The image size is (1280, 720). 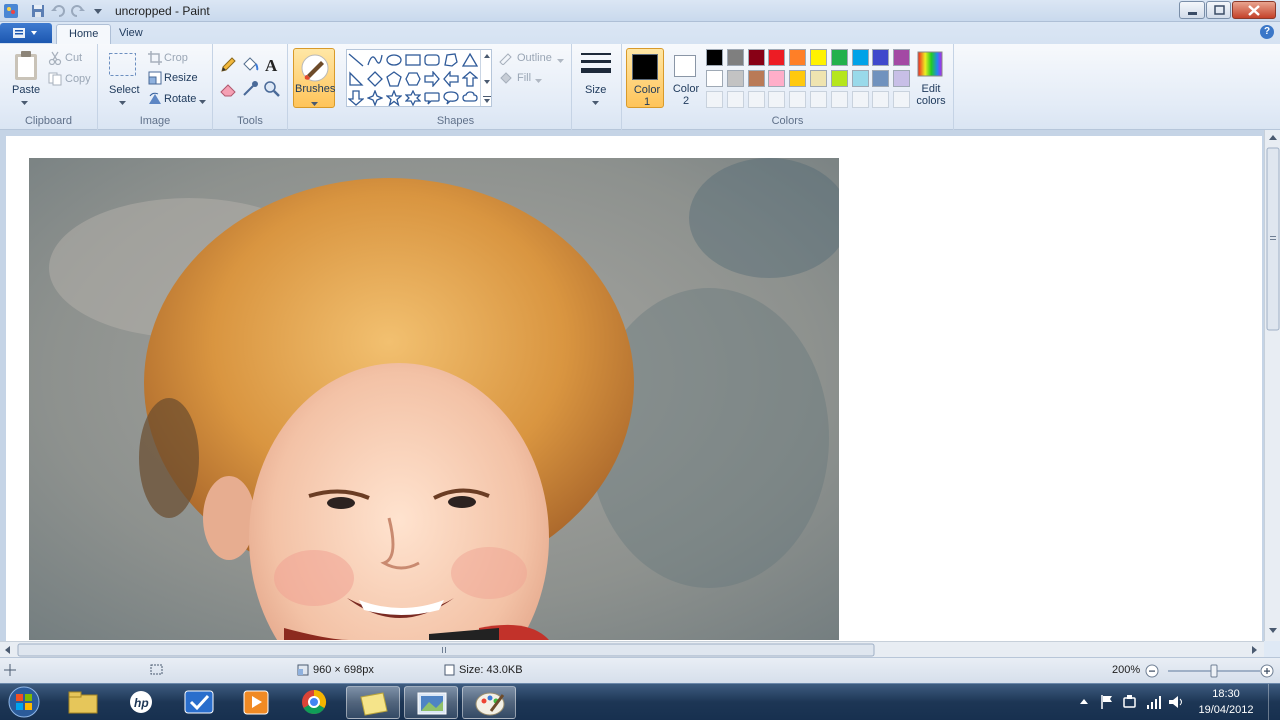 What do you see at coordinates (506, 79) in the screenshot?
I see `fill-icon` at bounding box center [506, 79].